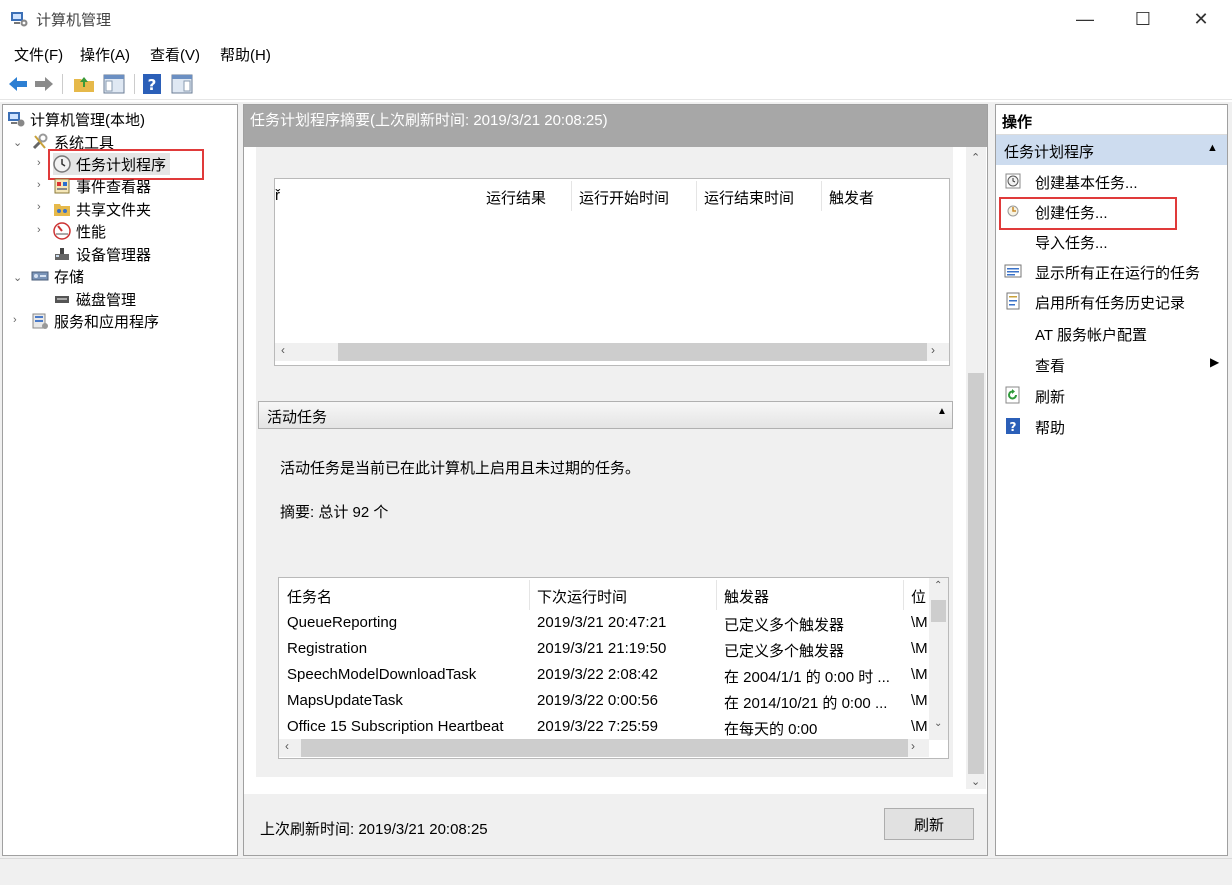 This screenshot has height=885, width=1232. I want to click on task-status-table: ř 运行结果 运行开始时间 运行结束时间 触发者 ‹ ›, so click(612, 272).